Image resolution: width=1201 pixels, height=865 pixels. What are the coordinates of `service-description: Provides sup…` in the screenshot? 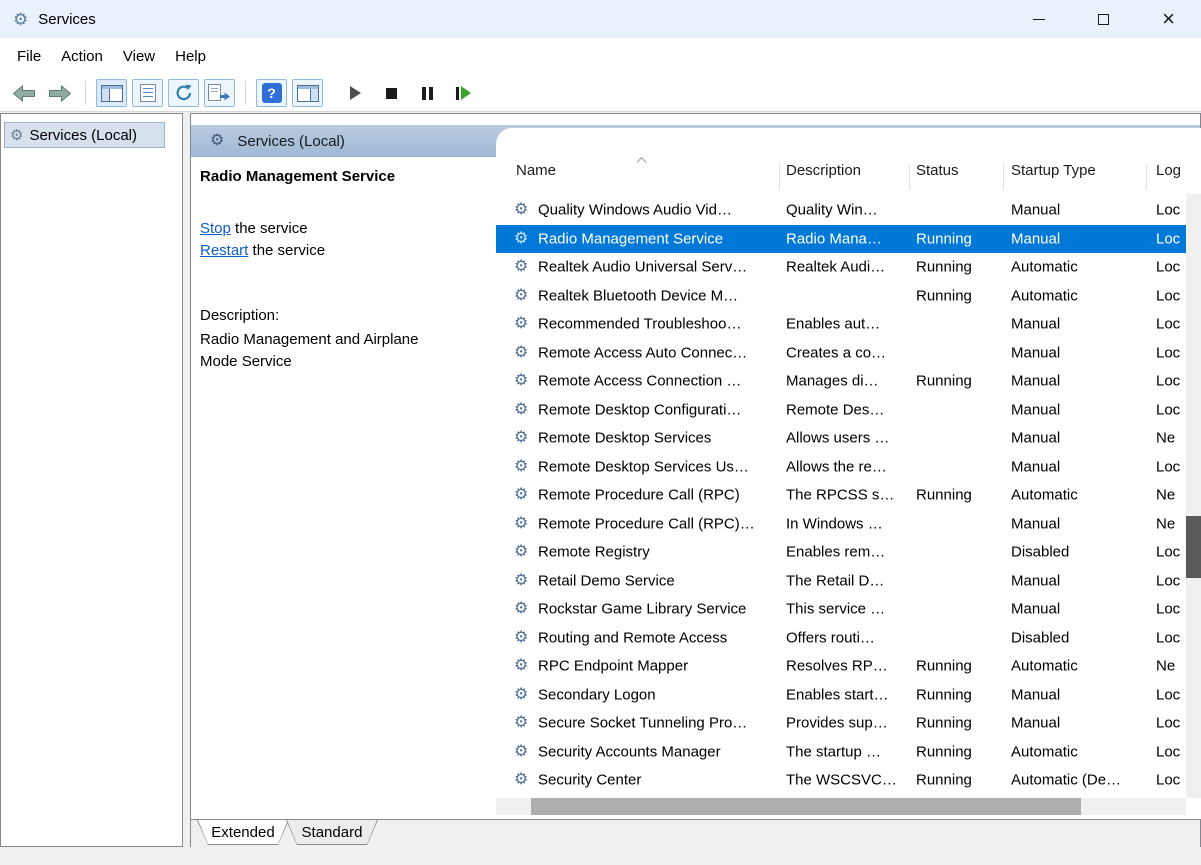 It's located at (837, 723).